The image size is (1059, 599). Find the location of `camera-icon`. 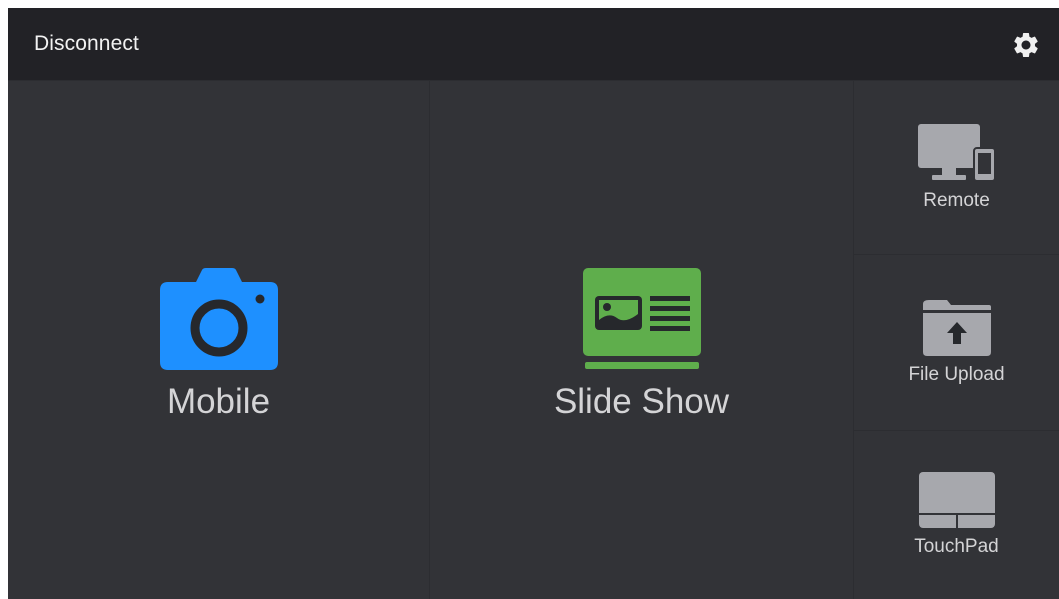

camera-icon is located at coordinates (218, 319).